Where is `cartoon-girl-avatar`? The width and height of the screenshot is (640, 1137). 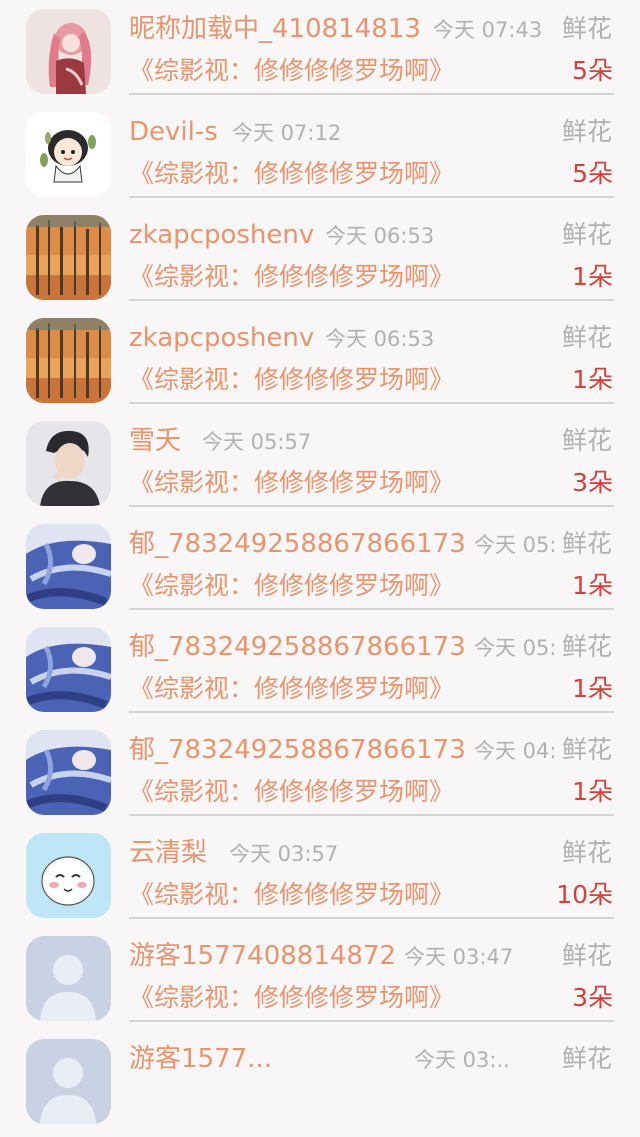
cartoon-girl-avatar is located at coordinates (68, 154).